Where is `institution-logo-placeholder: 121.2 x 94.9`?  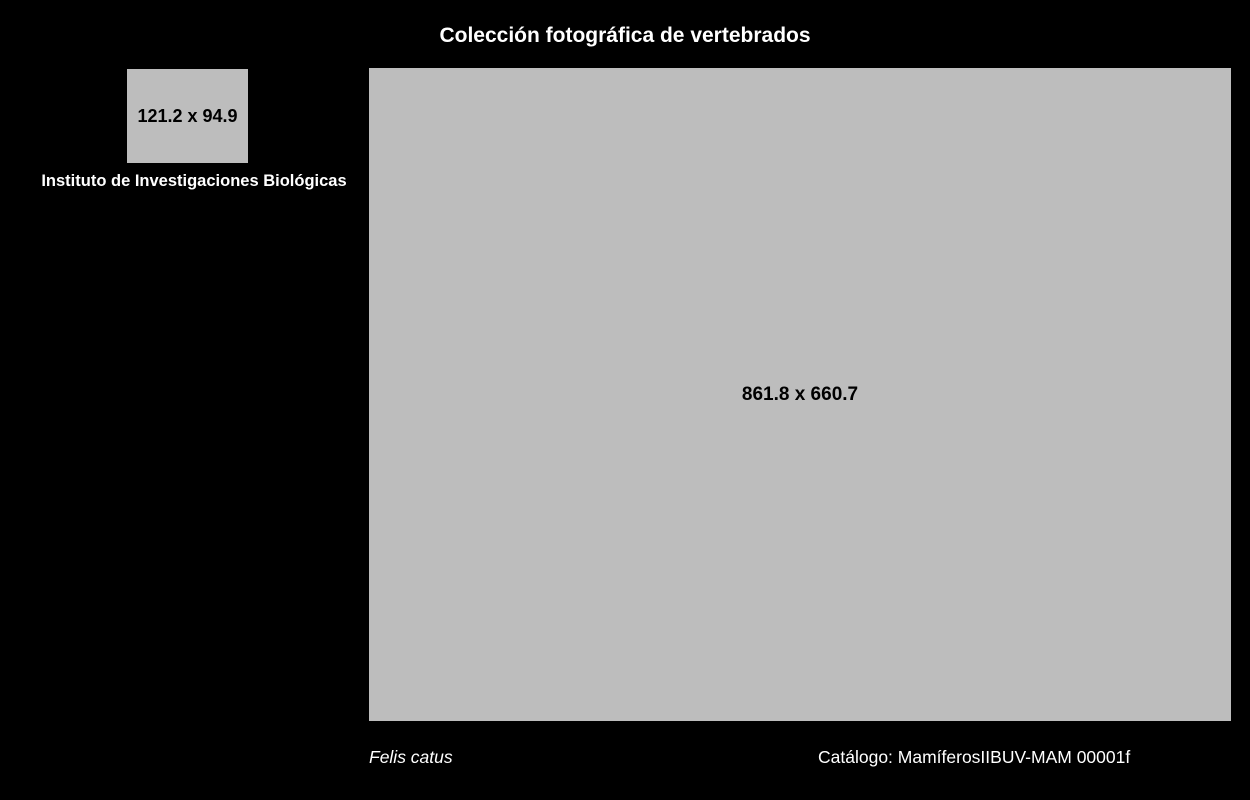 institution-logo-placeholder: 121.2 x 94.9 is located at coordinates (187, 116).